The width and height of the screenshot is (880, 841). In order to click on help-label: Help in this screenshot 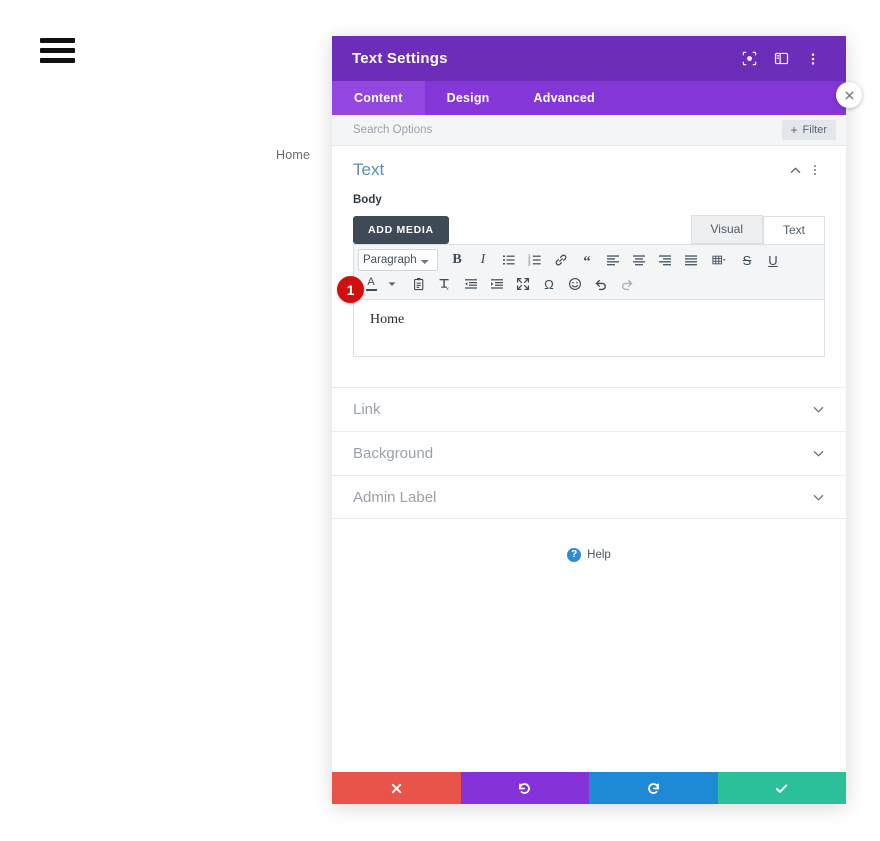, I will do `click(599, 555)`.